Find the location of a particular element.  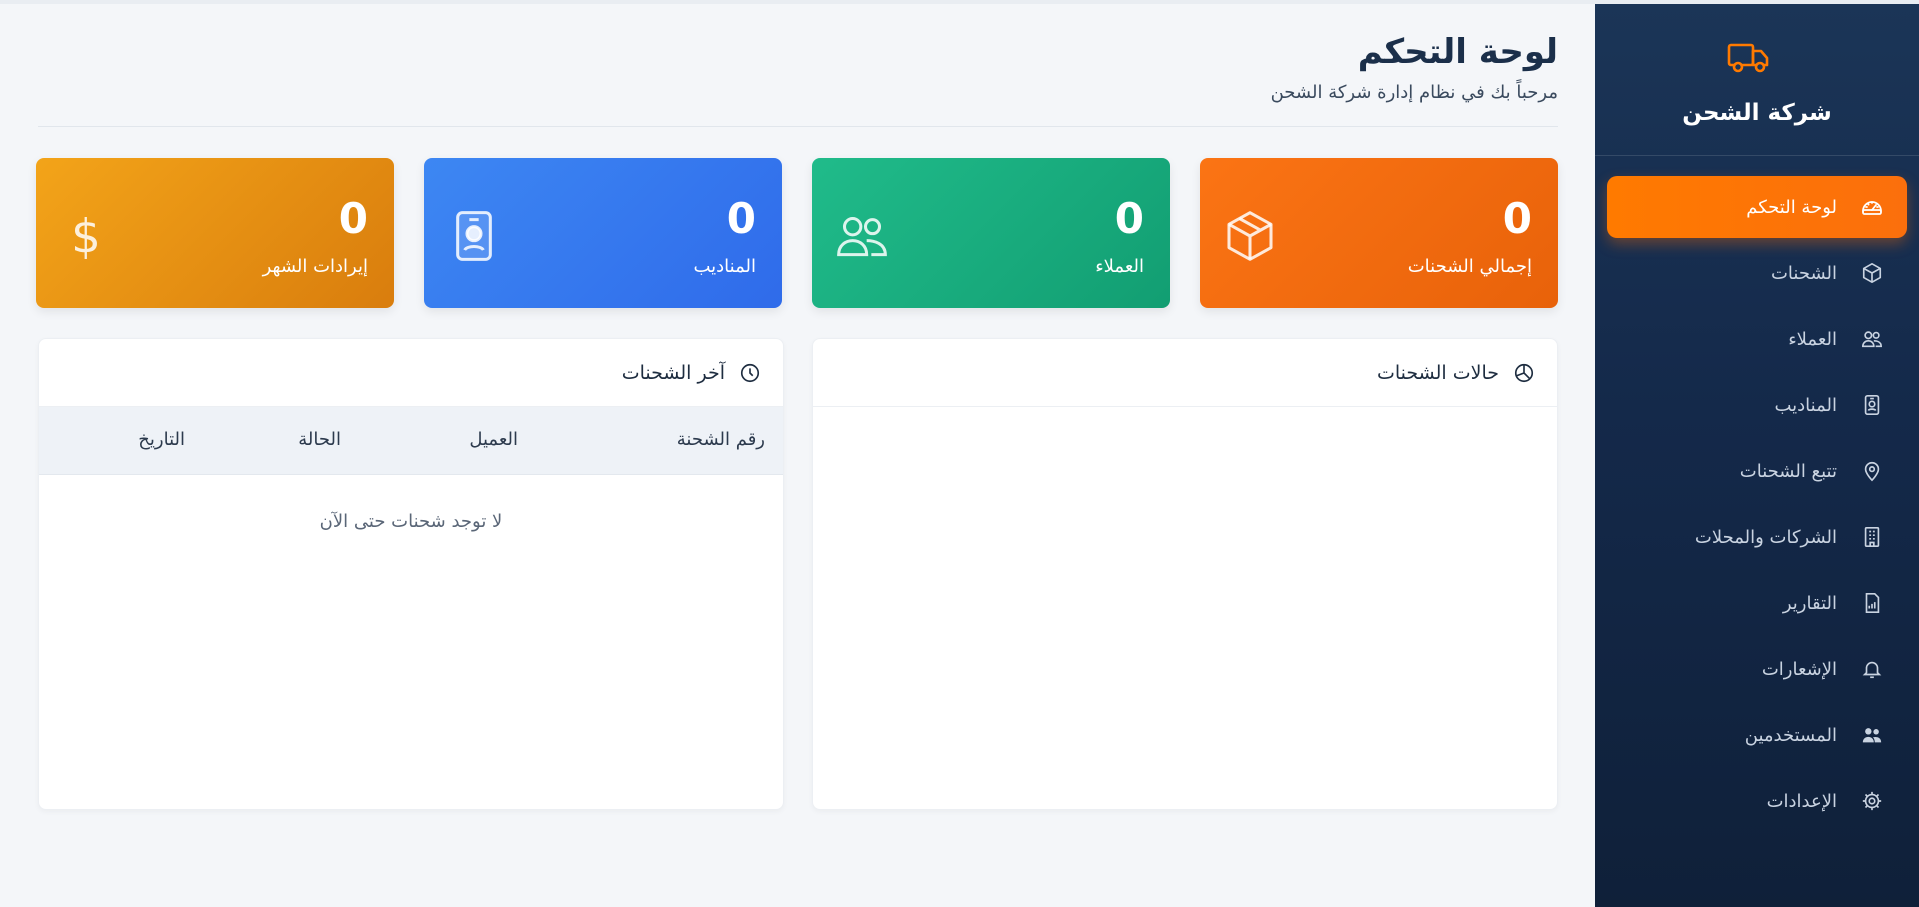

column-header-status: الحالة is located at coordinates (319, 439).